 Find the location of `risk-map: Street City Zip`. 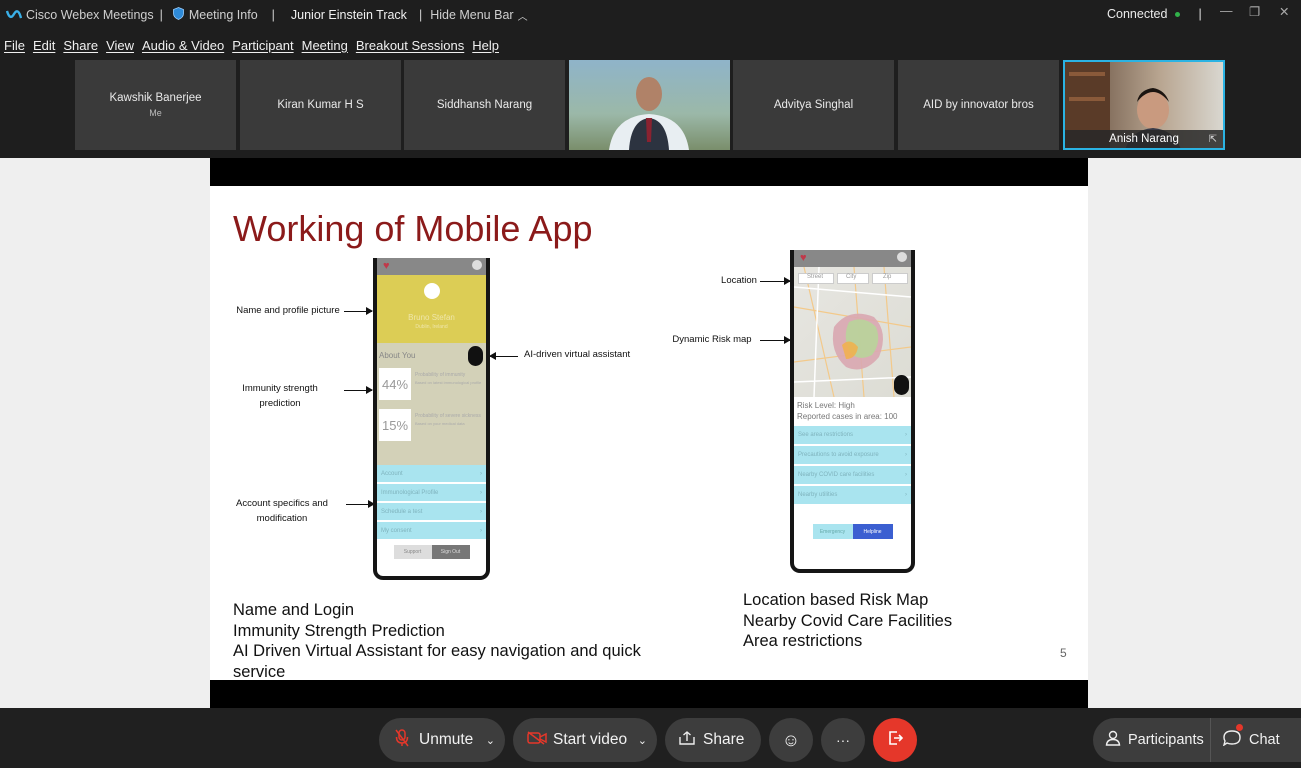

risk-map: Street City Zip is located at coordinates (852, 332).